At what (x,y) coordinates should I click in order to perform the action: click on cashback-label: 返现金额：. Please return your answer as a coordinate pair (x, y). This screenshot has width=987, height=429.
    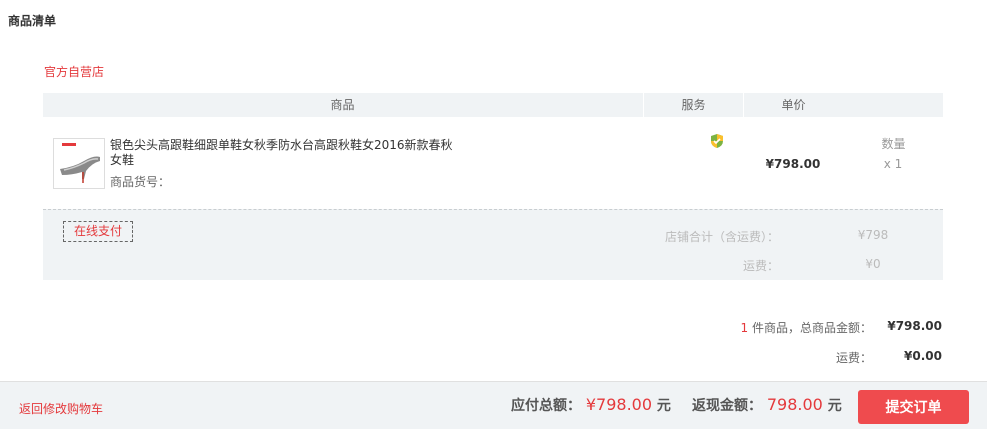
    Looking at the image, I should click on (727, 406).